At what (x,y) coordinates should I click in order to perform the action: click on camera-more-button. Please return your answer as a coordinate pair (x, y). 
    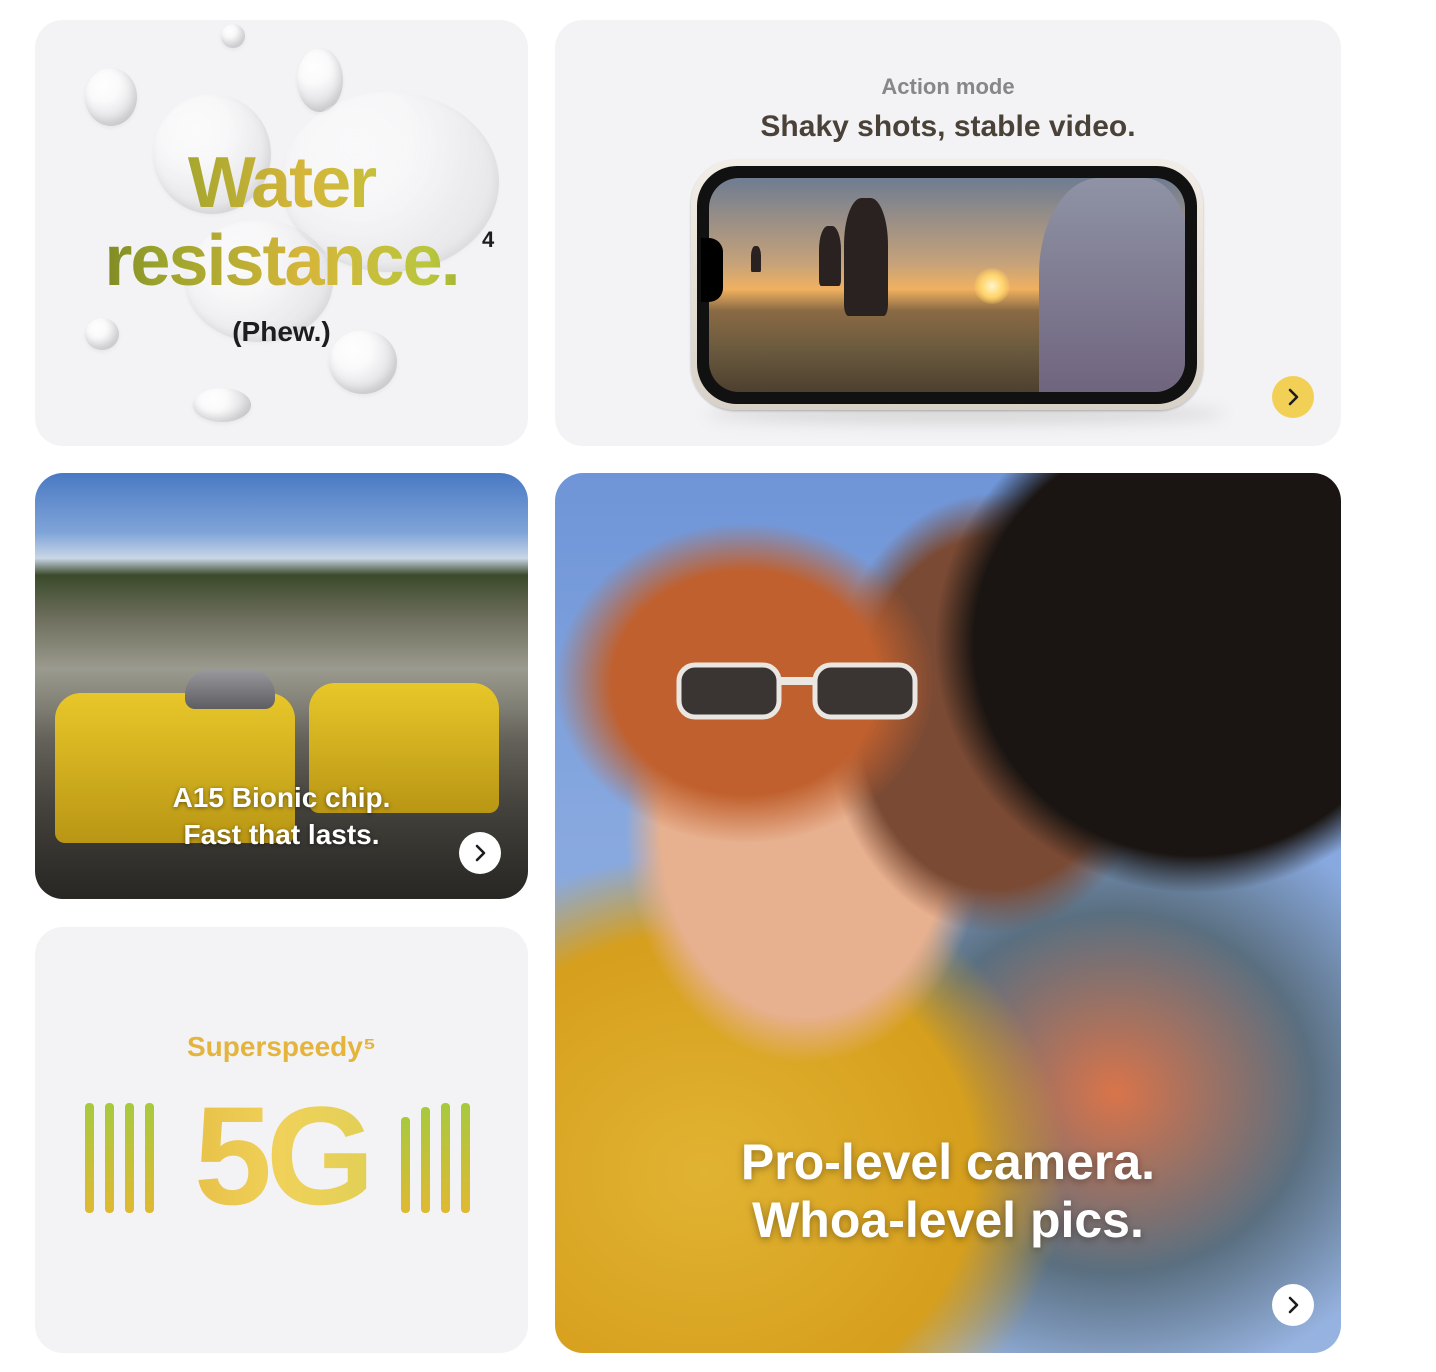
    Looking at the image, I should click on (1293, 1305).